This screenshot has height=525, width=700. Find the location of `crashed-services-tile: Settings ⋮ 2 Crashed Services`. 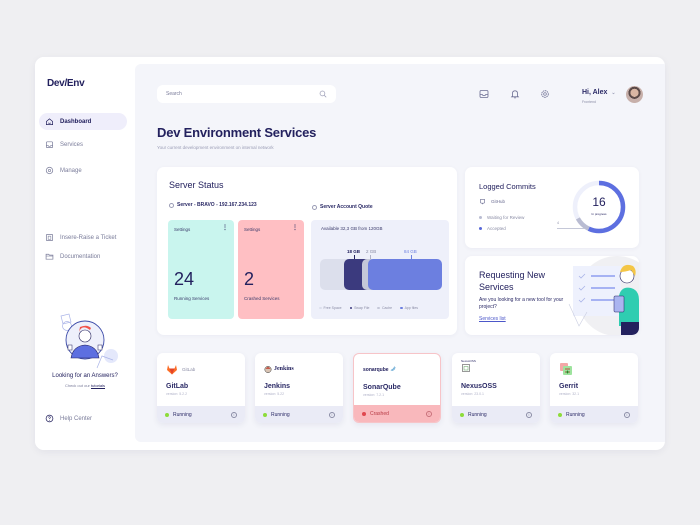

crashed-services-tile: Settings ⋮ 2 Crashed Services is located at coordinates (271, 269).